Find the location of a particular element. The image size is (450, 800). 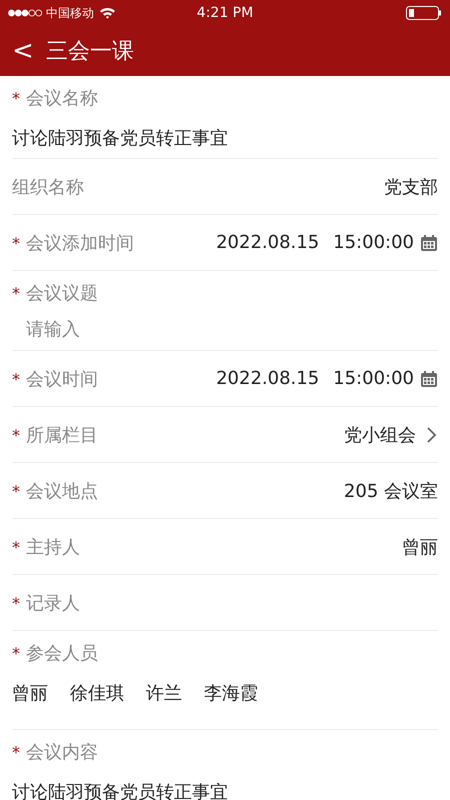

field-label: 参会人员 is located at coordinates (62, 653).